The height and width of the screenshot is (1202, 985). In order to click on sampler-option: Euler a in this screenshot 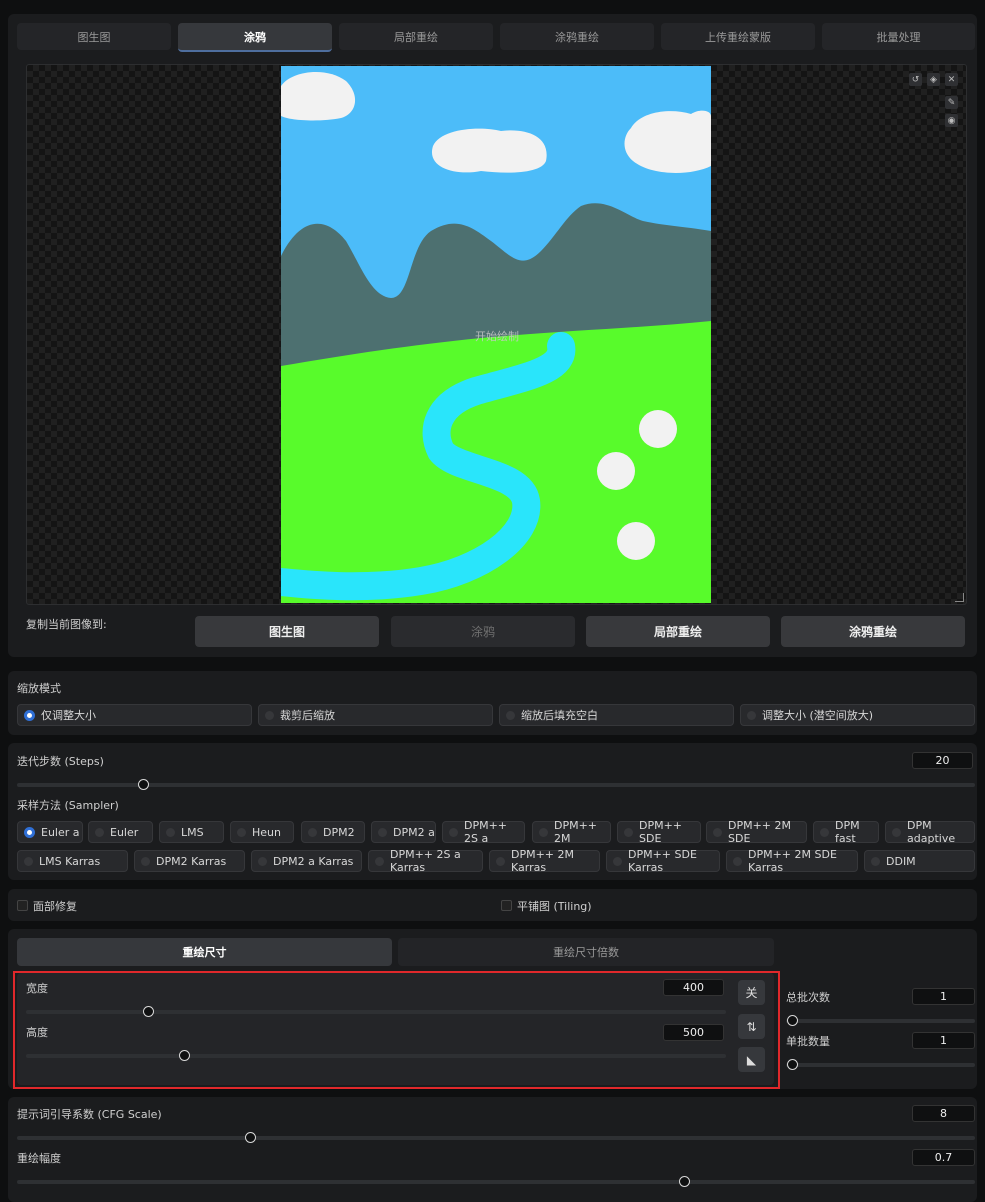, I will do `click(50, 832)`.